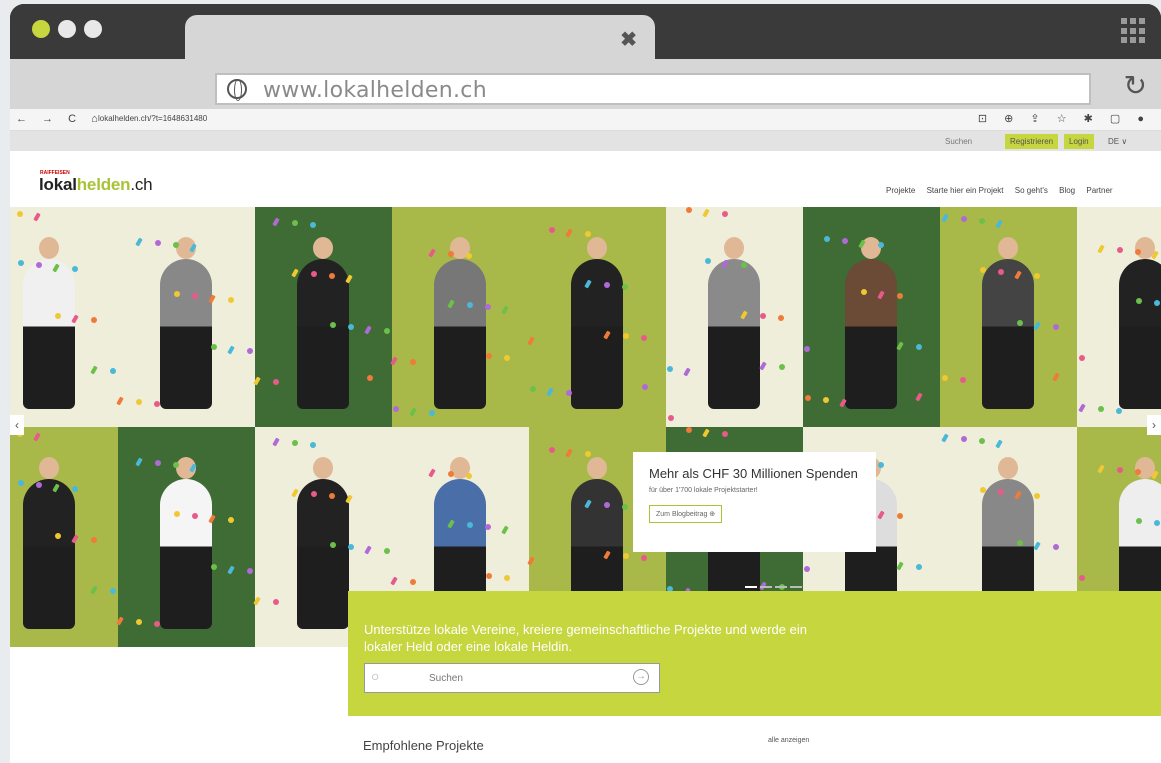 The width and height of the screenshot is (1161, 763). Describe the element at coordinates (375, 90) in the screenshot. I see `url-text: www.lokalhelden.ch` at that location.